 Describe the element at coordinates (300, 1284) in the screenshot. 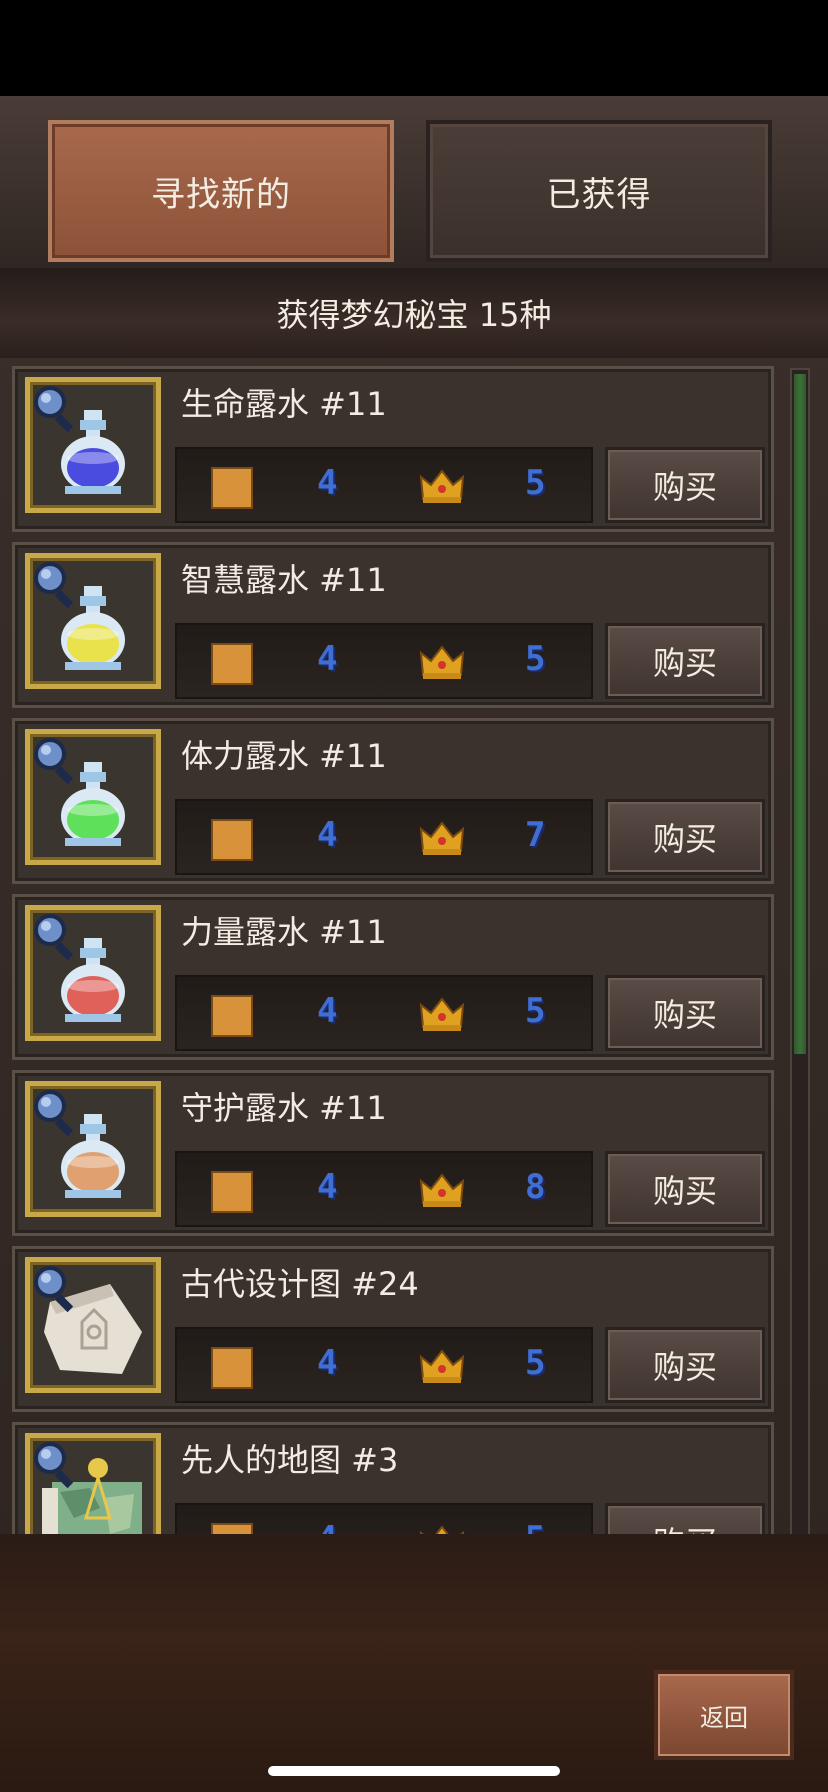

I see `item-name: 古代设计图 #24` at that location.